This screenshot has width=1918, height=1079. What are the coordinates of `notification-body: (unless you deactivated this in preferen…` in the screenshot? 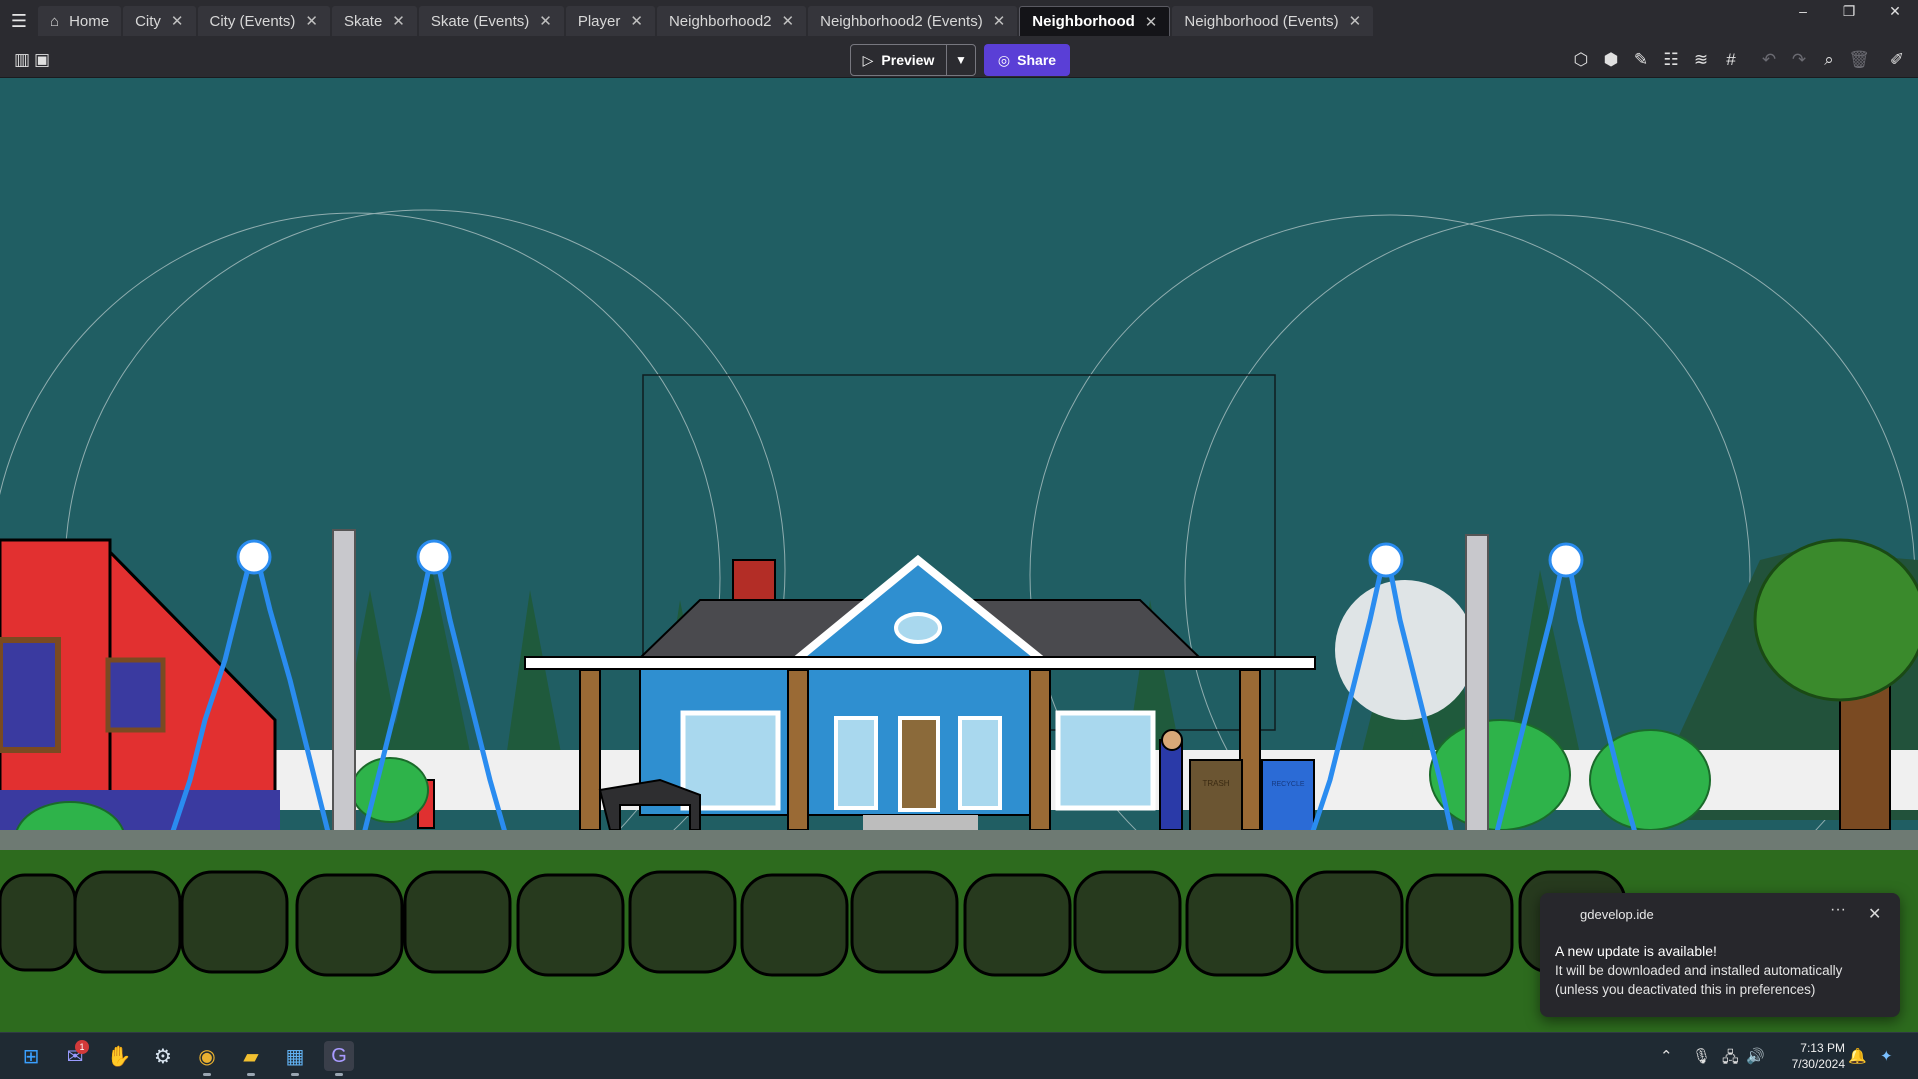 It's located at (1685, 989).